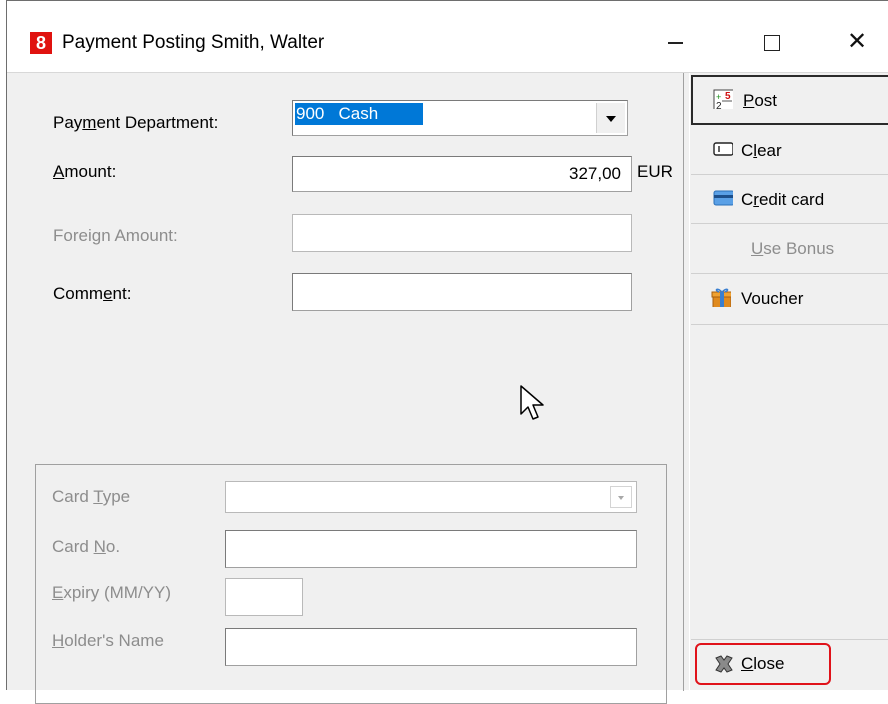  Describe the element at coordinates (108, 640) in the screenshot. I see `holder-name-label: Holder's Name` at that location.